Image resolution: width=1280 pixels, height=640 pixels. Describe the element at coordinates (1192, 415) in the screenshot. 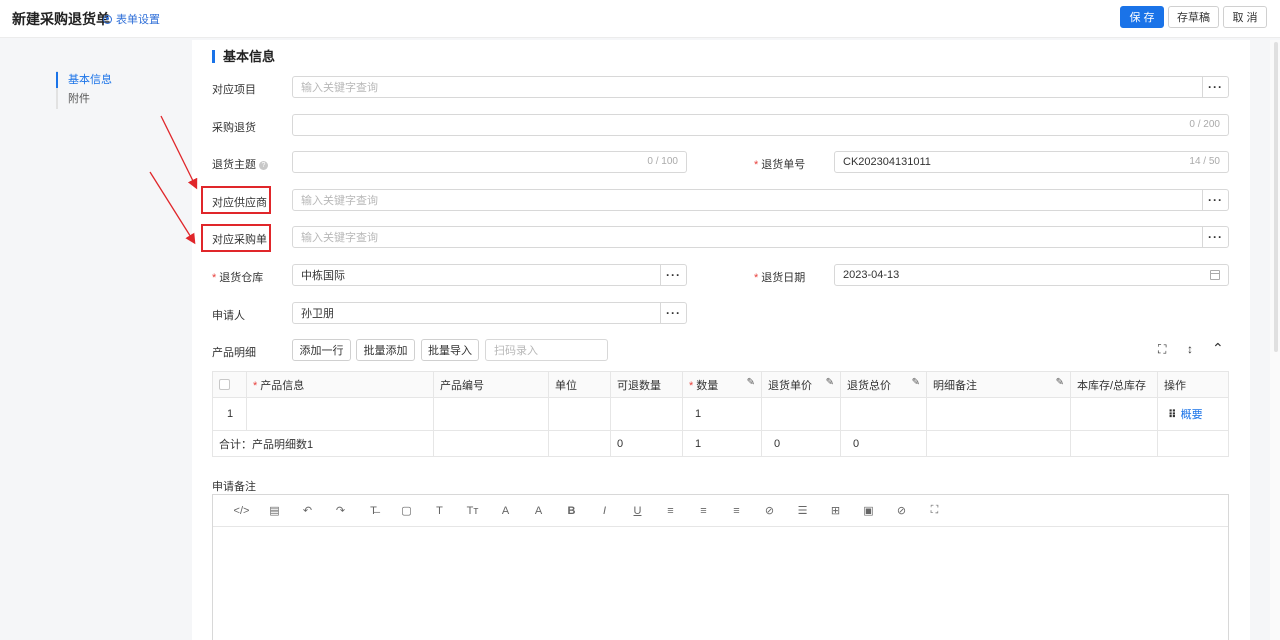

I see `summary-link: 概要` at that location.